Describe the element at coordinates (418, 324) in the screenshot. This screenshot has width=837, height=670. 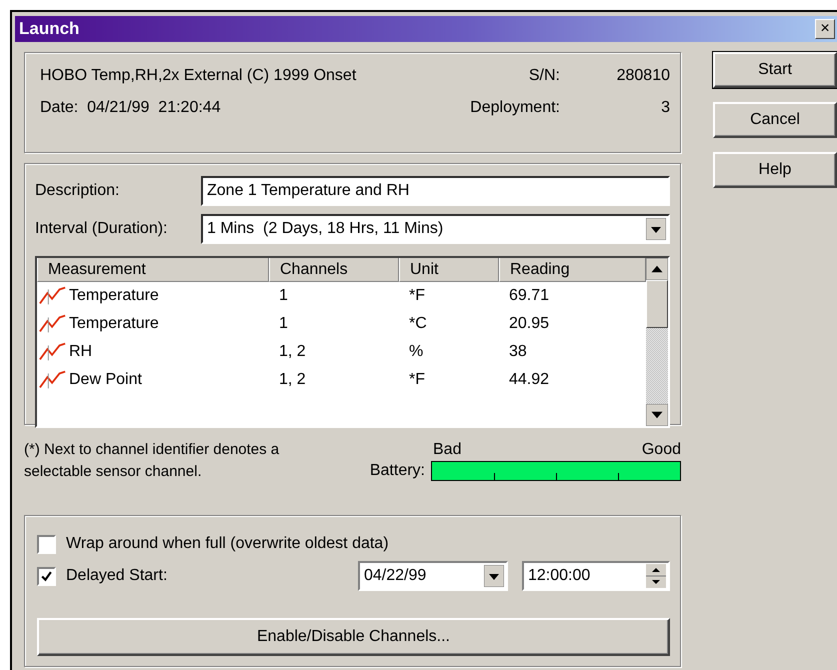
I see `table-cell-text: *C` at that location.